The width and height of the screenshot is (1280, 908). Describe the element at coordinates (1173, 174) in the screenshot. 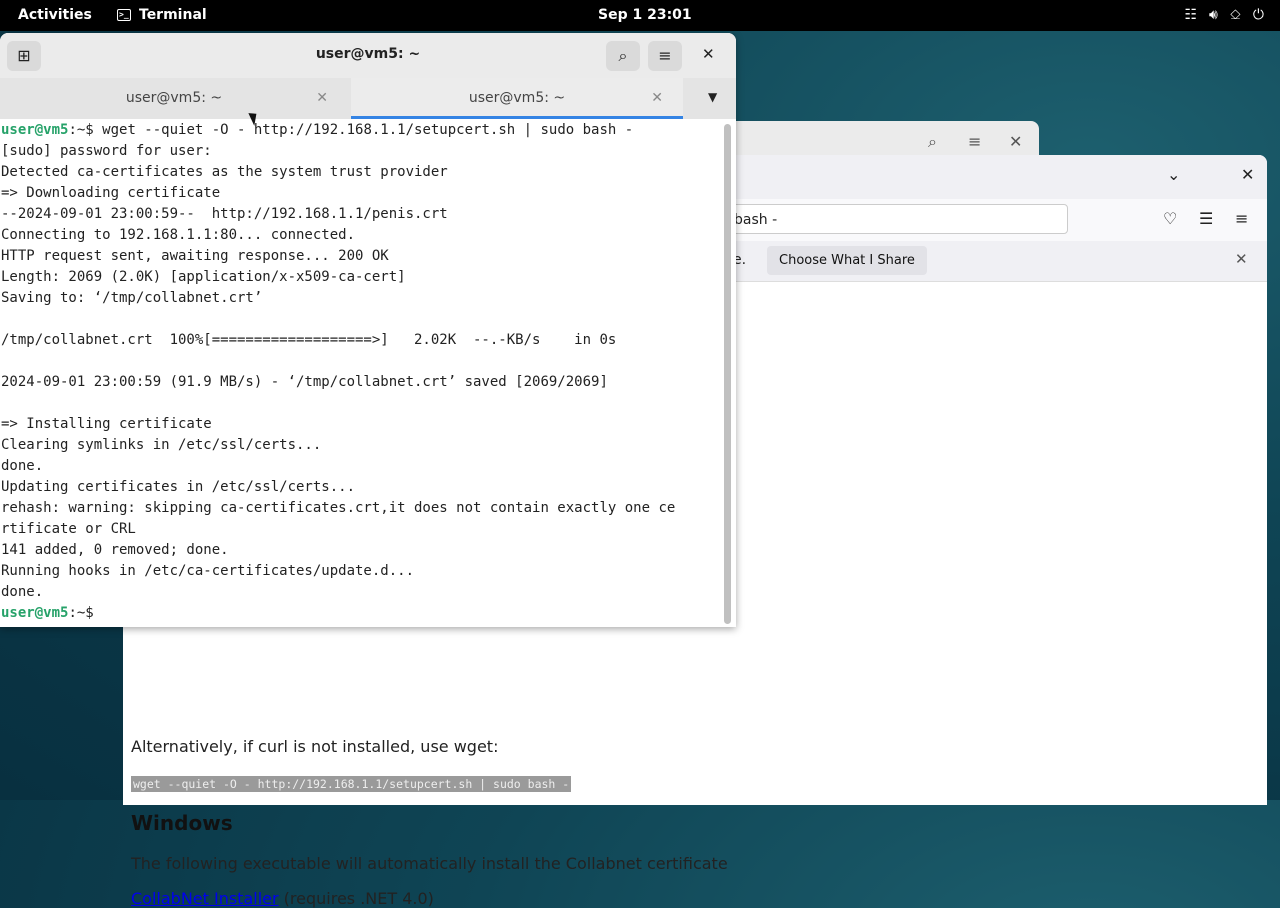

I see `chevron-down-icon: ⌄` at that location.